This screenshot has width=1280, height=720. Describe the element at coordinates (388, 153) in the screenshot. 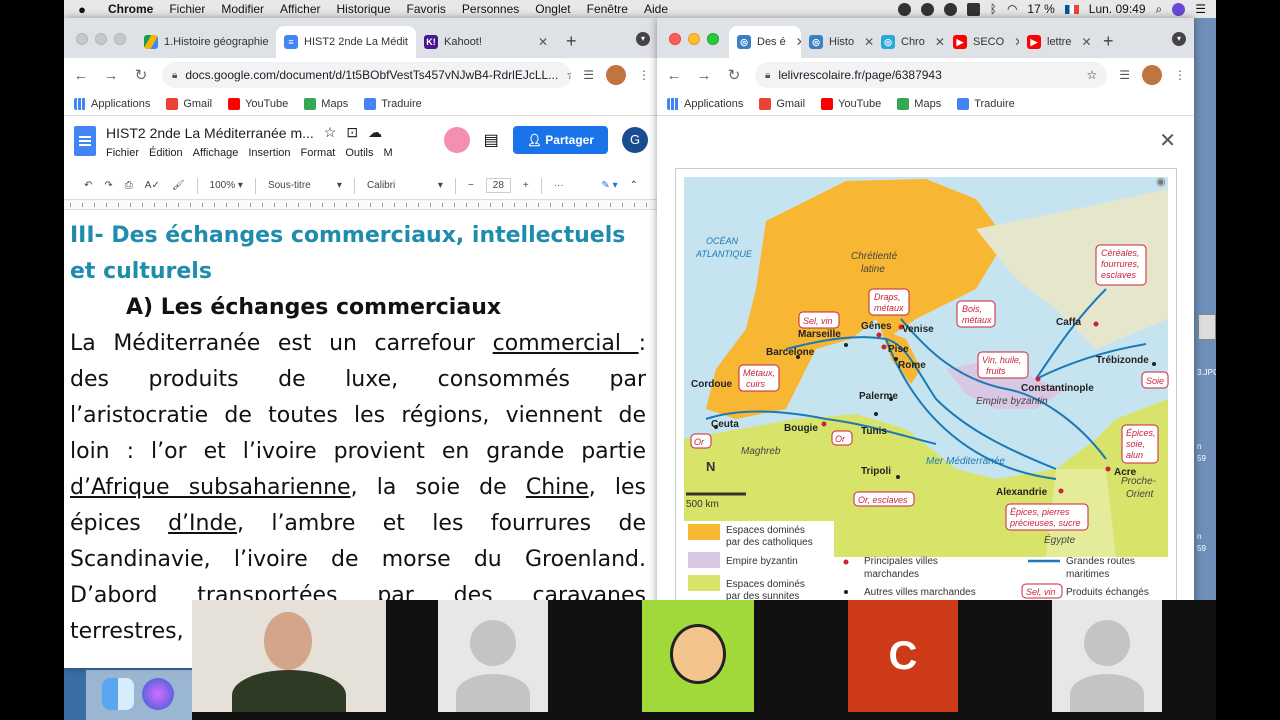

I see `docs-menu-more: M` at that location.